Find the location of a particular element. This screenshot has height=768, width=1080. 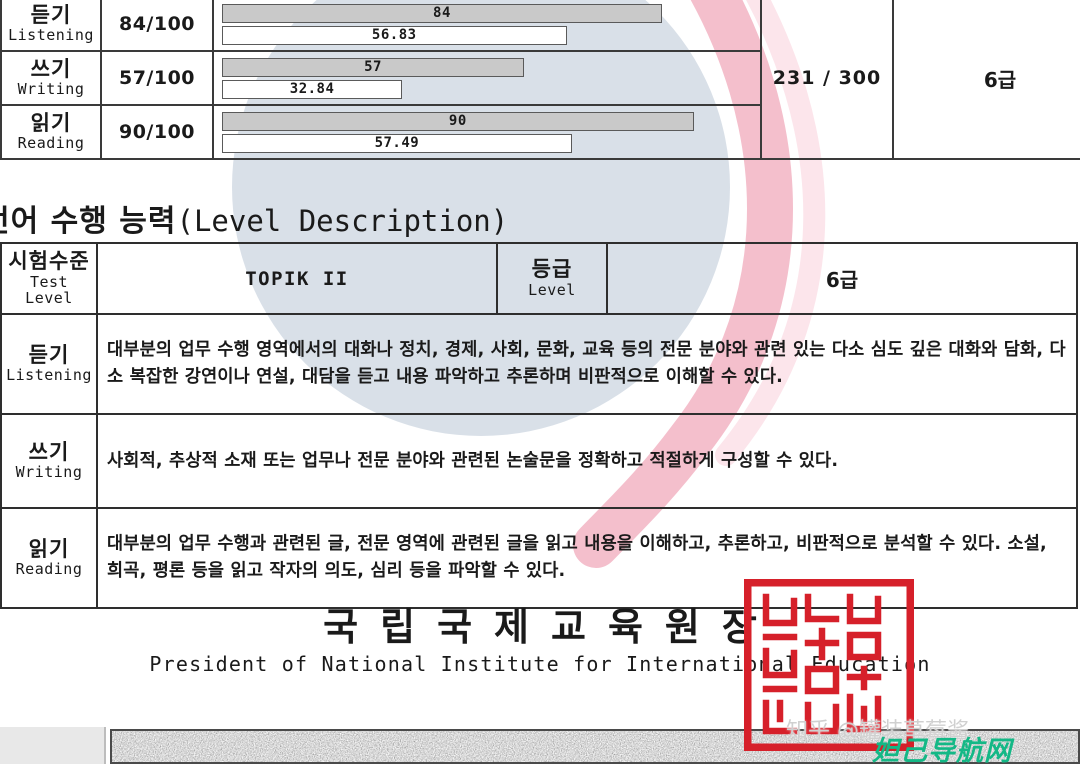

score-bar-own-listening: 84 is located at coordinates (442, 13).